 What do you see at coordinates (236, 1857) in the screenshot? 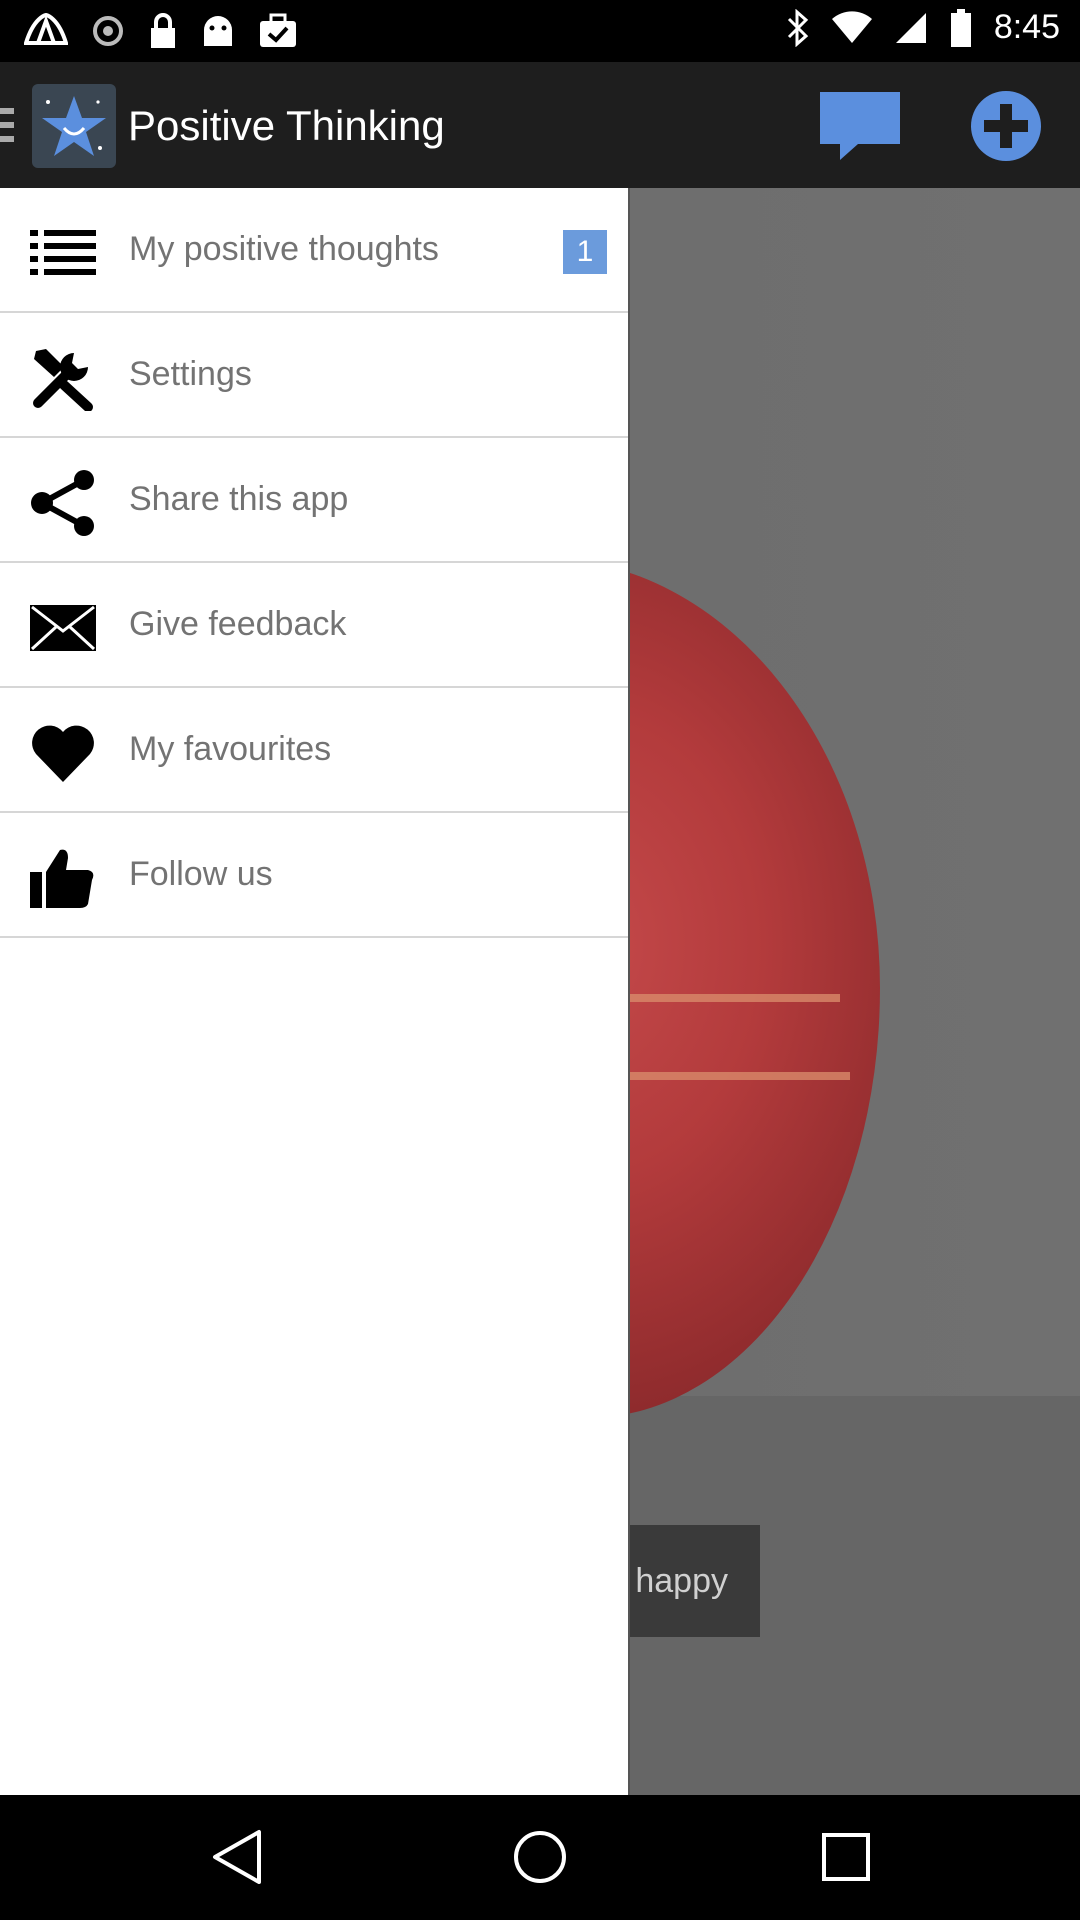
I see `back-icon` at bounding box center [236, 1857].